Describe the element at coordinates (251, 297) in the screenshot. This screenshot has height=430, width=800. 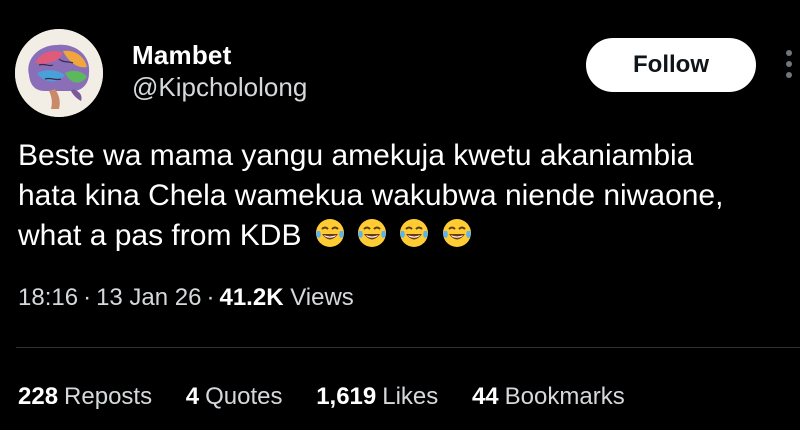
I see `views-count: 41.2K` at that location.